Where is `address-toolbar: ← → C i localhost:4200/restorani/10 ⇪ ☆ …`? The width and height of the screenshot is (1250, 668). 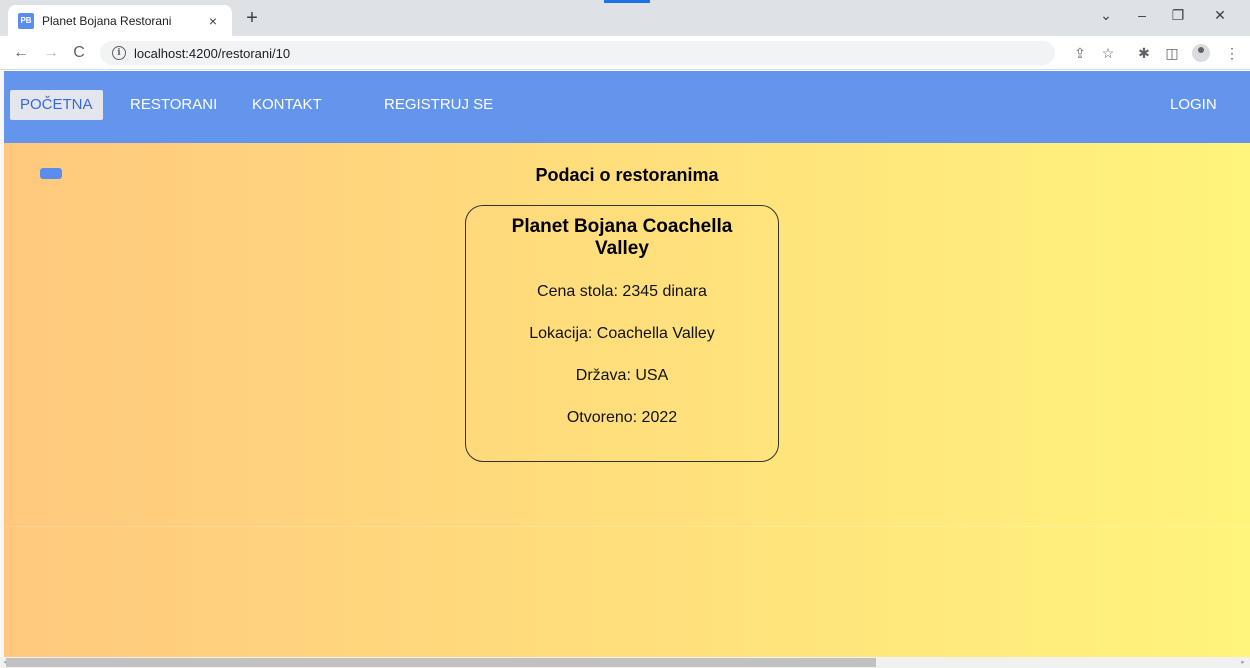
address-toolbar: ← → C i localhost:4200/restorani/10 ⇪ ☆ … is located at coordinates (625, 53).